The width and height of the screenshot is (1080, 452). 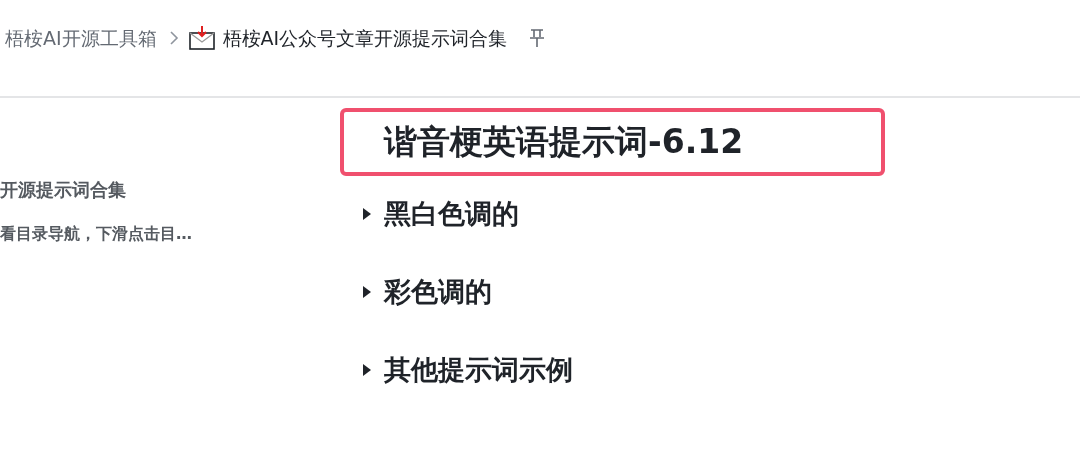 What do you see at coordinates (365, 38) in the screenshot?
I see `document-title: 梧桉AI公众号文章开源提示词合集` at bounding box center [365, 38].